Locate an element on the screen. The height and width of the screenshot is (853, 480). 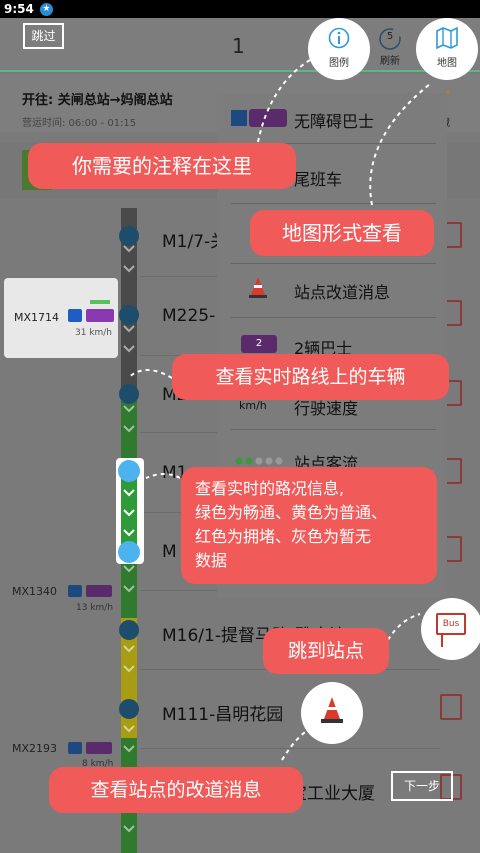
jump-stop-tooltip: 跳到站点 is located at coordinates (326, 651).